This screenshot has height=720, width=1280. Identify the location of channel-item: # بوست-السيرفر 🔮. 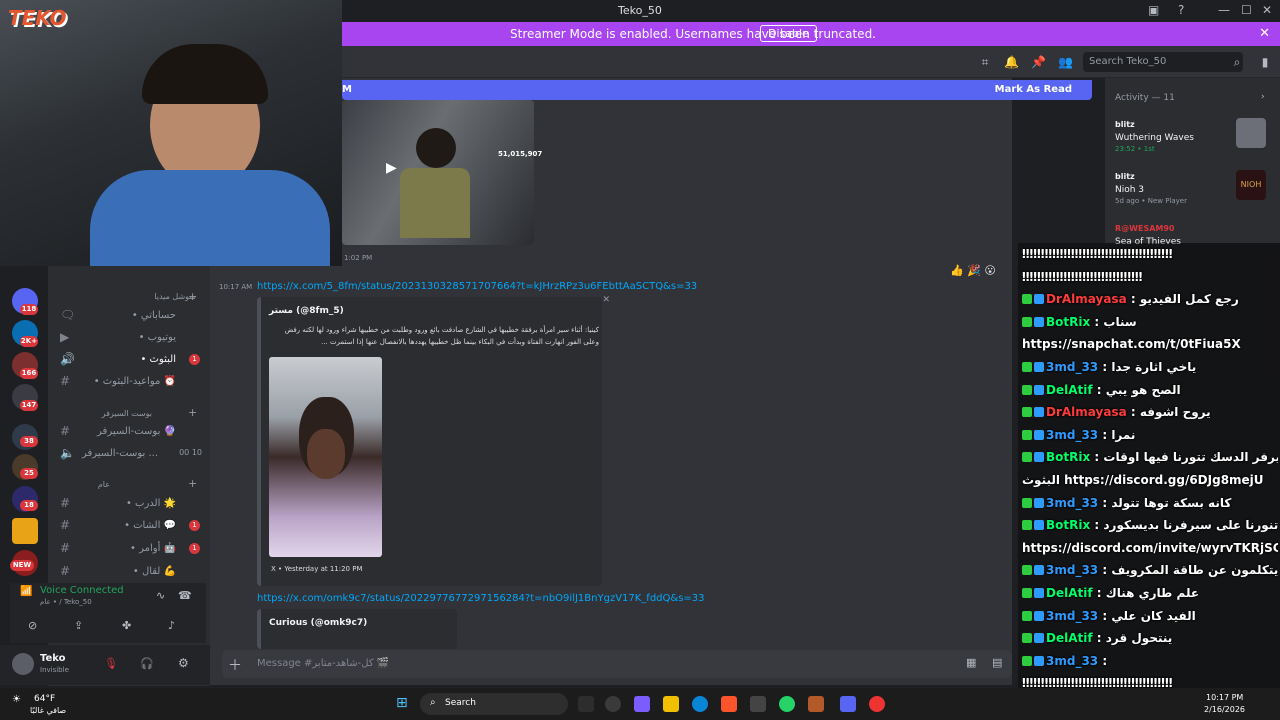
(132, 432).